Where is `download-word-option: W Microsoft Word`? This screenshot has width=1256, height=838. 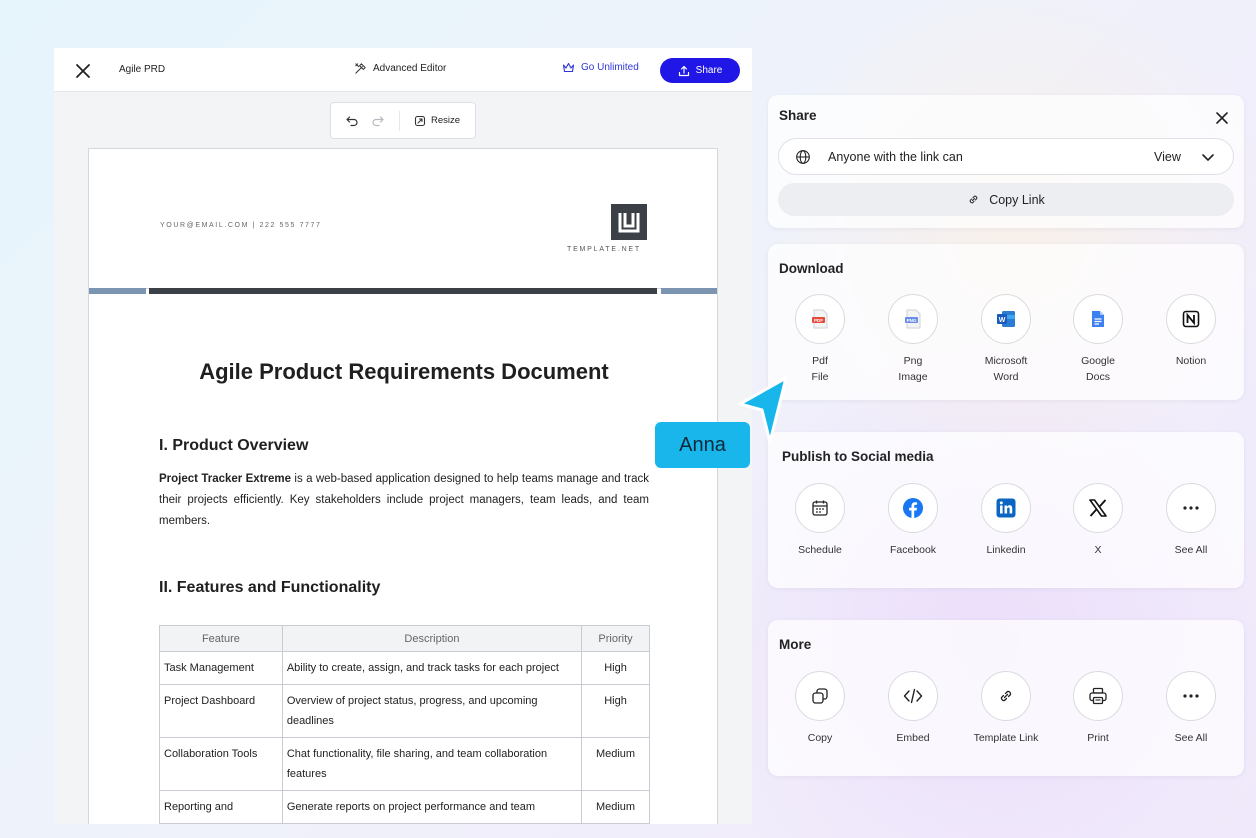 download-word-option: W Microsoft Word is located at coordinates (1006, 339).